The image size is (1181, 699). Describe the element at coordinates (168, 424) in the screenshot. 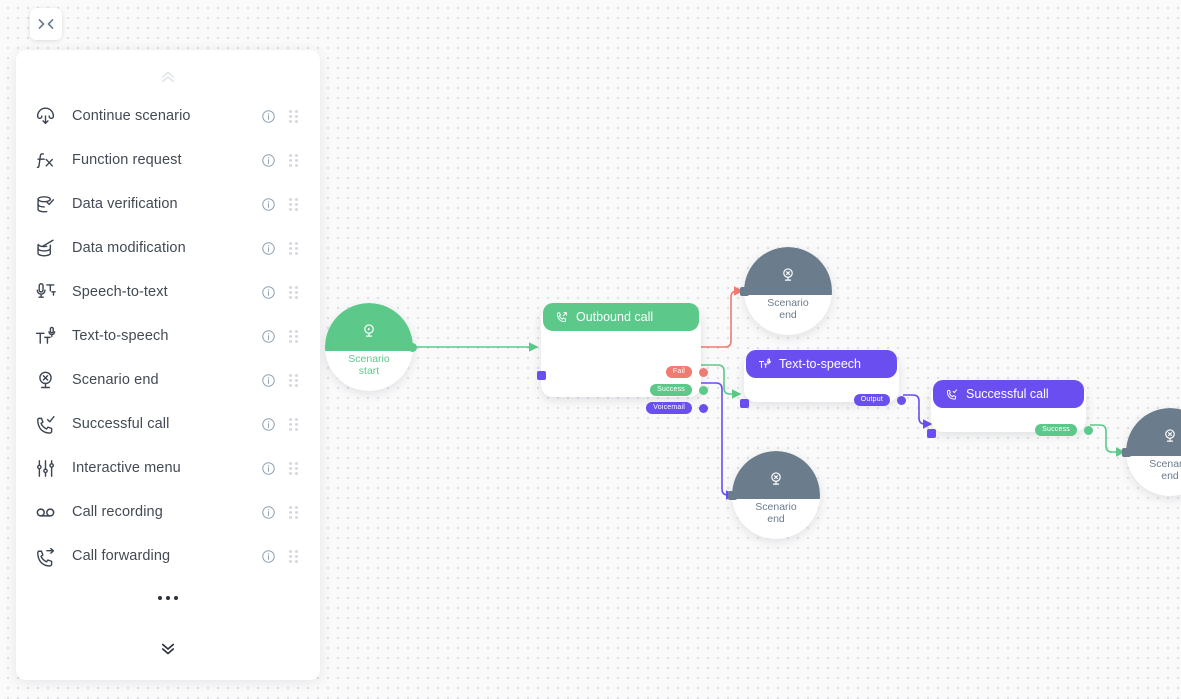

I see `sidebar-item-successful-call: Successful call` at that location.